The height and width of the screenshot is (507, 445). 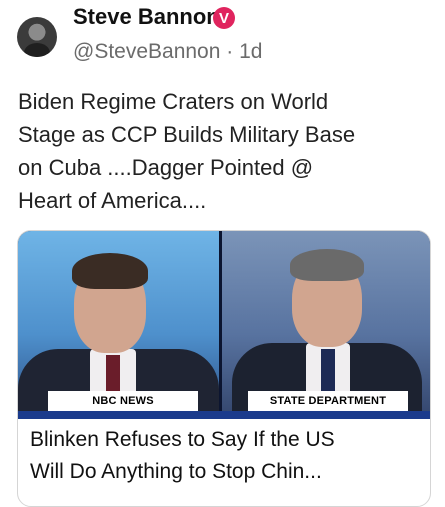 What do you see at coordinates (123, 401) in the screenshot?
I see `nbc-news-caption: NBC NEWS` at bounding box center [123, 401].